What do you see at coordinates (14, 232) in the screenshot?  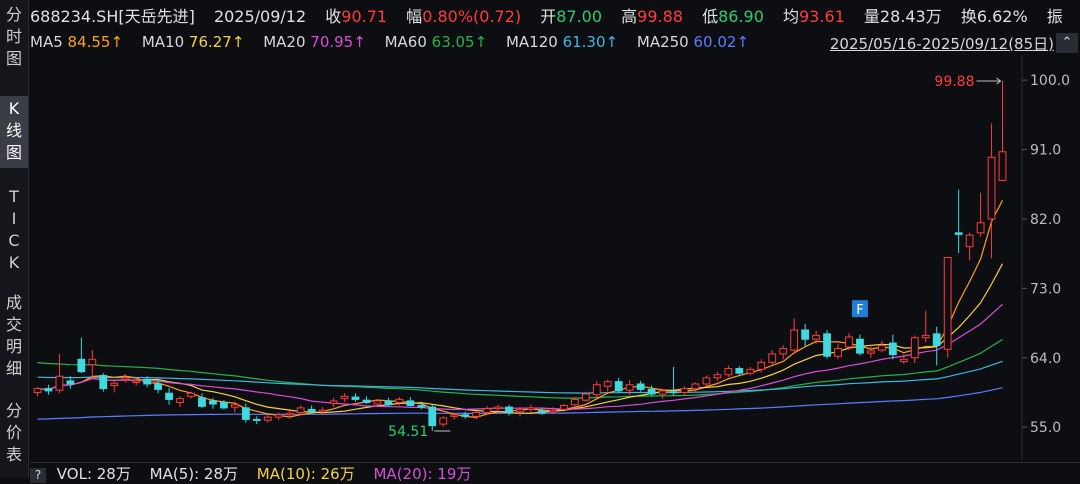 I see `tab-tick: T I C K` at bounding box center [14, 232].